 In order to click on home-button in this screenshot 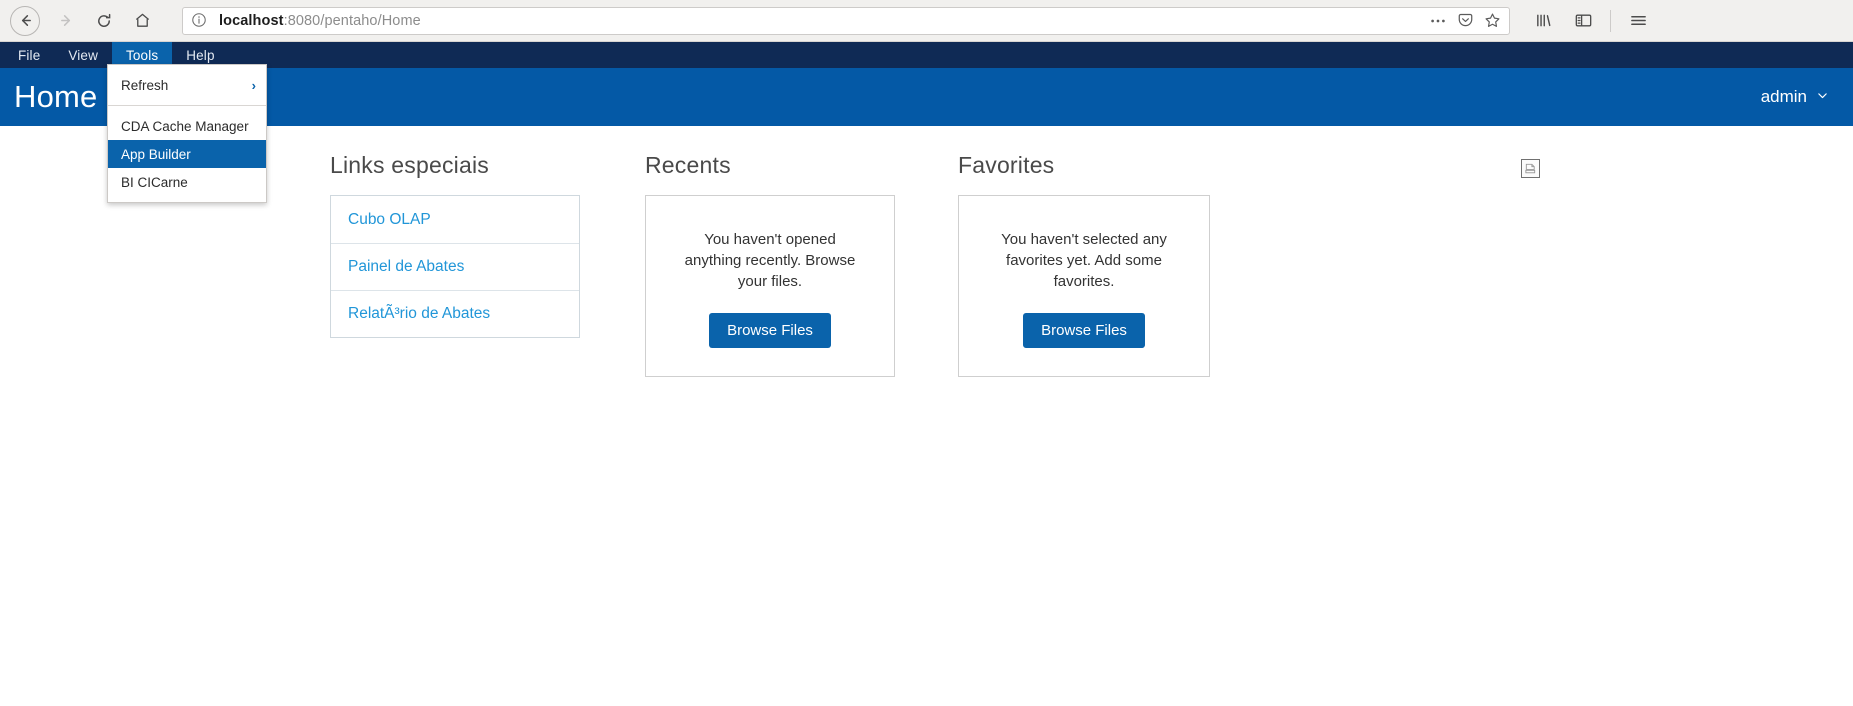, I will do `click(142, 21)`.